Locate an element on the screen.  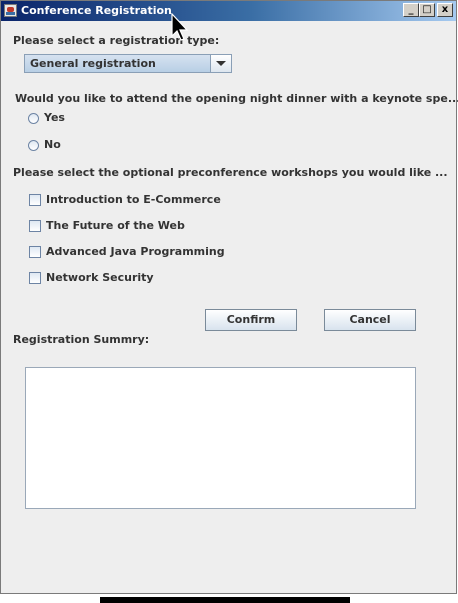
workshop-label-java: Advanced Java Programming is located at coordinates (135, 251).